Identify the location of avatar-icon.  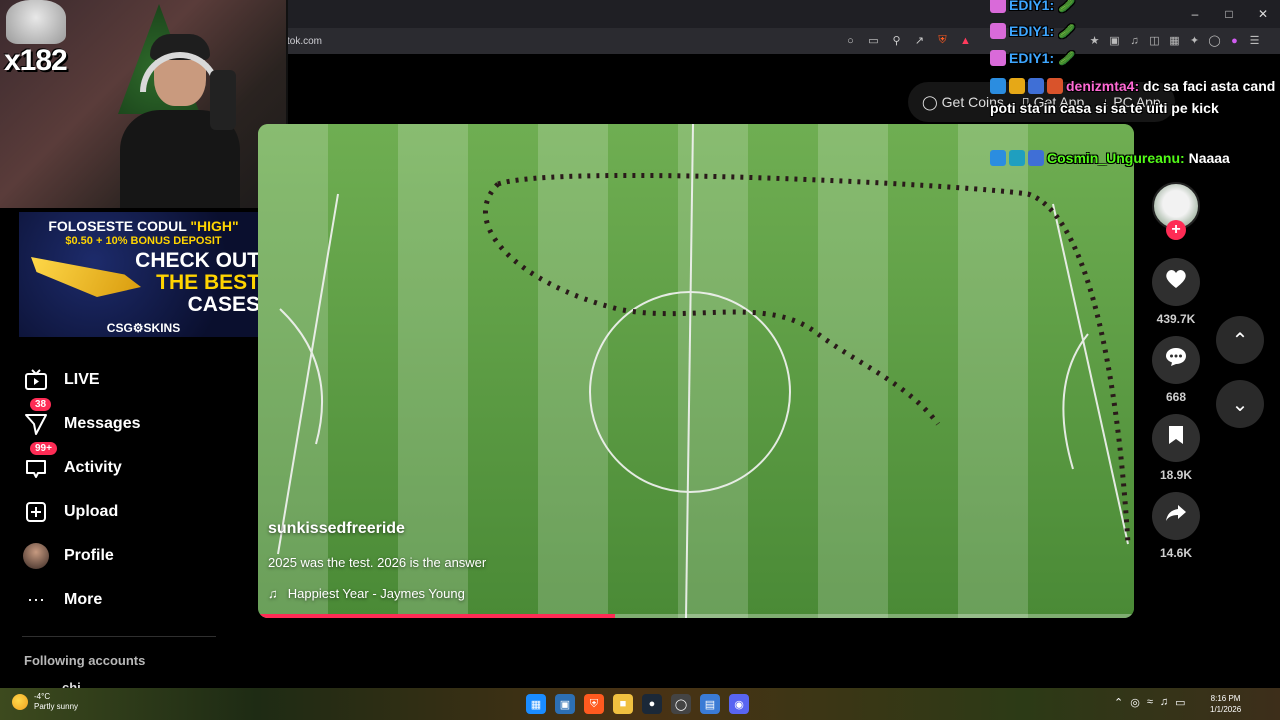
(36, 556).